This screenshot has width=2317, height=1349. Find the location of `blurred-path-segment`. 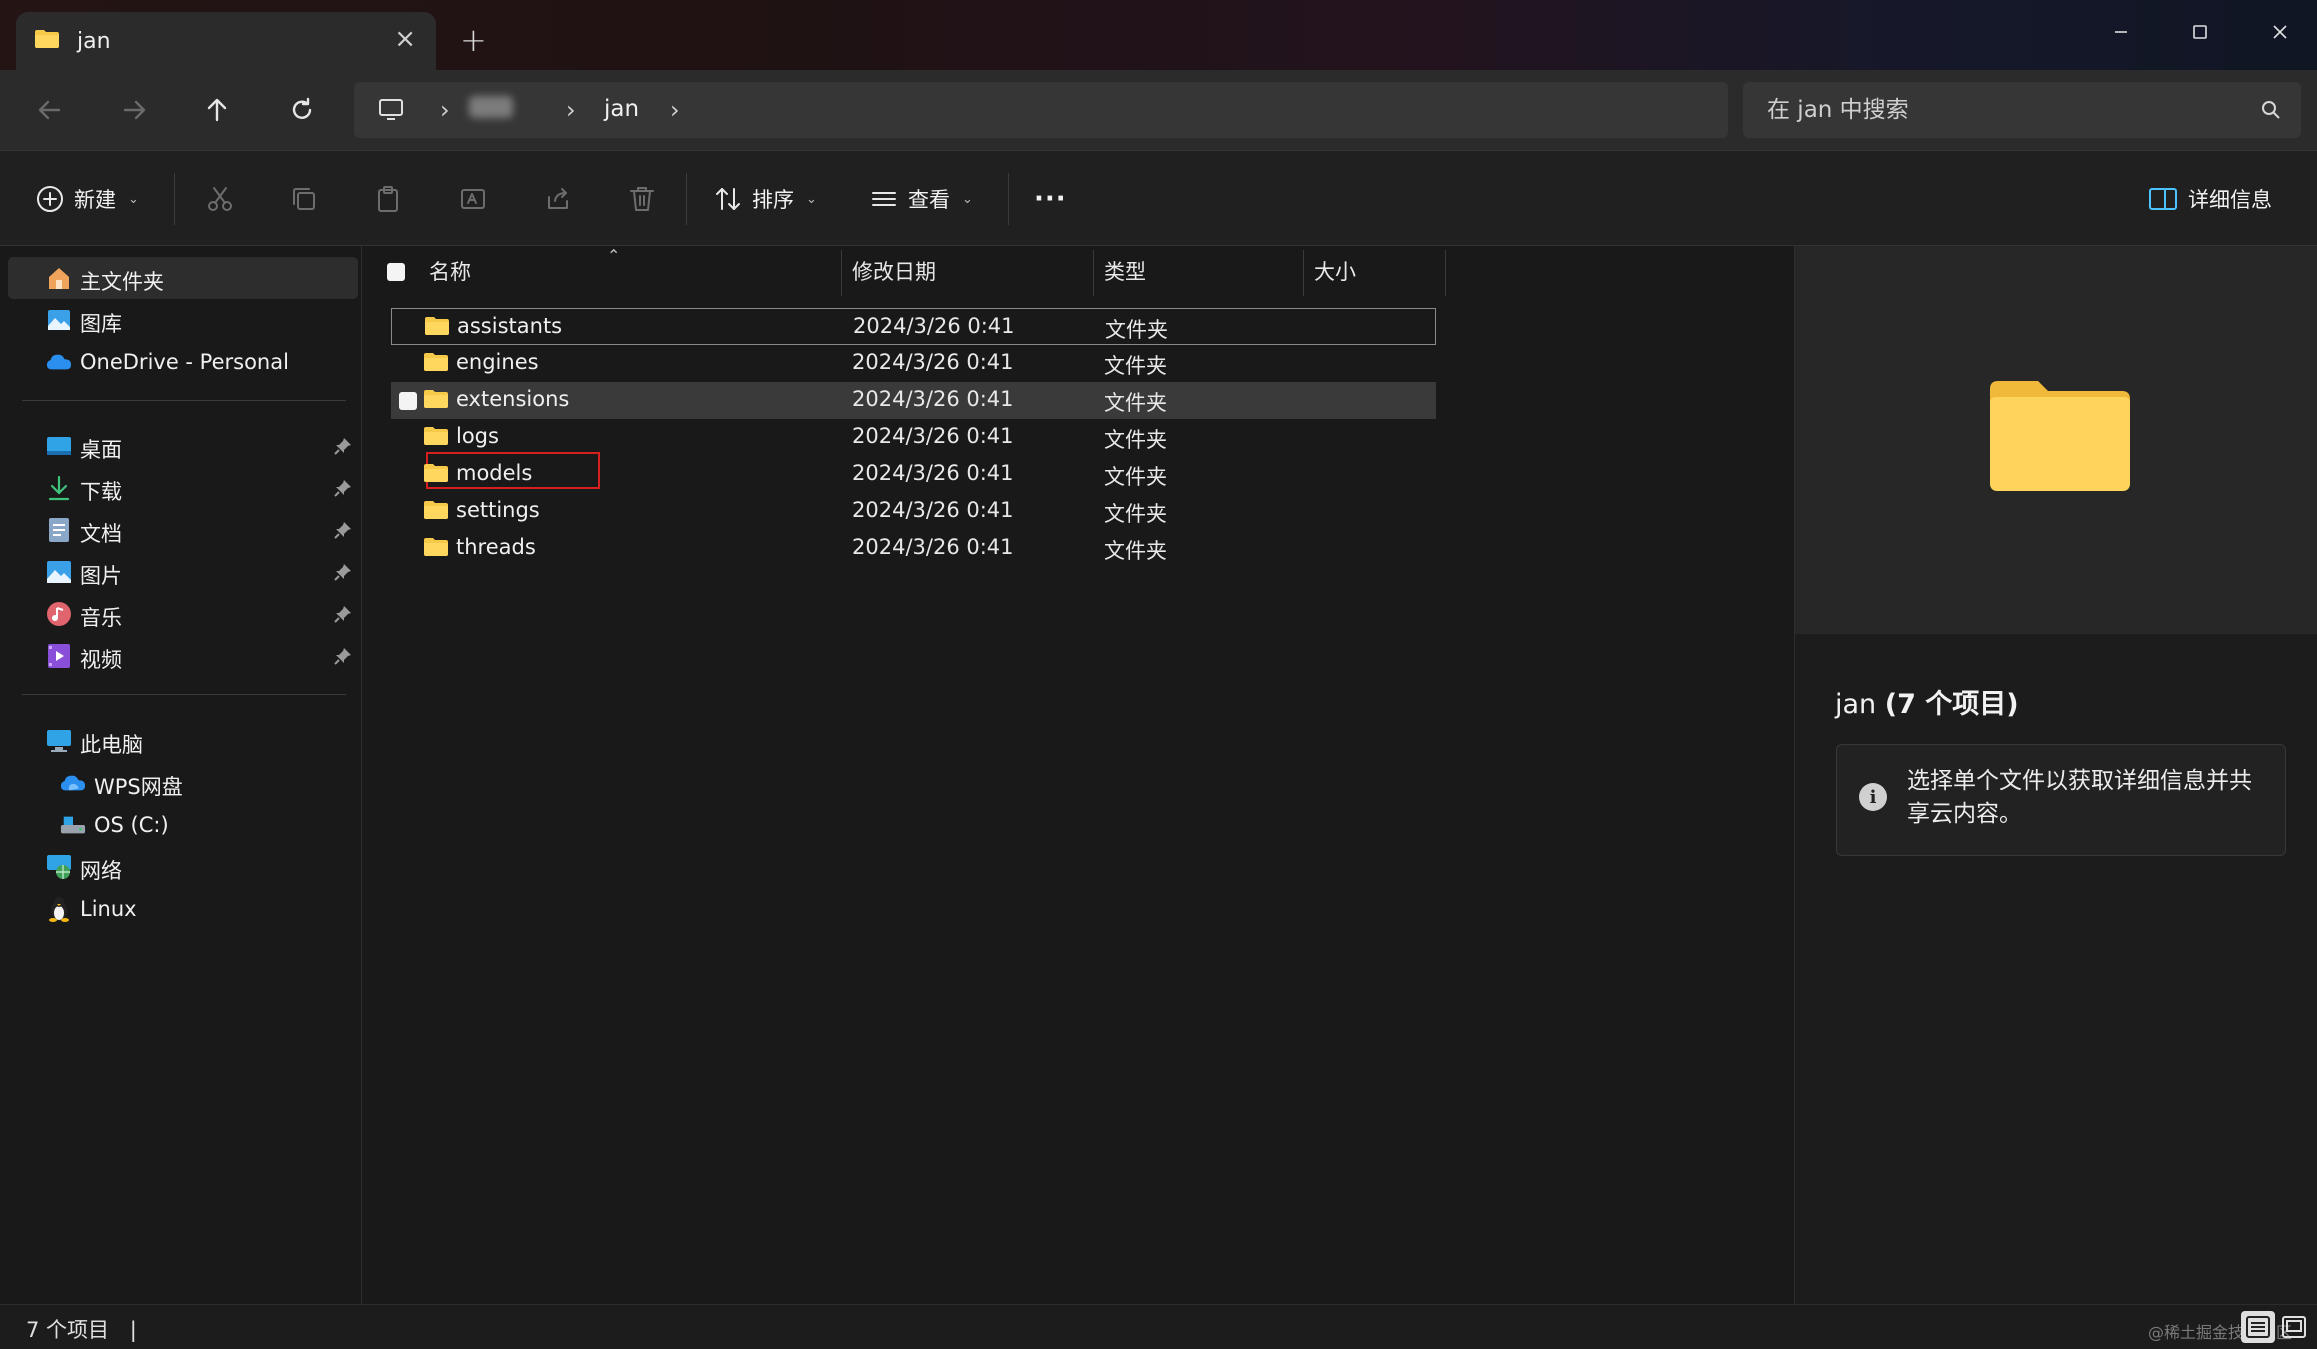

blurred-path-segment is located at coordinates (491, 107).